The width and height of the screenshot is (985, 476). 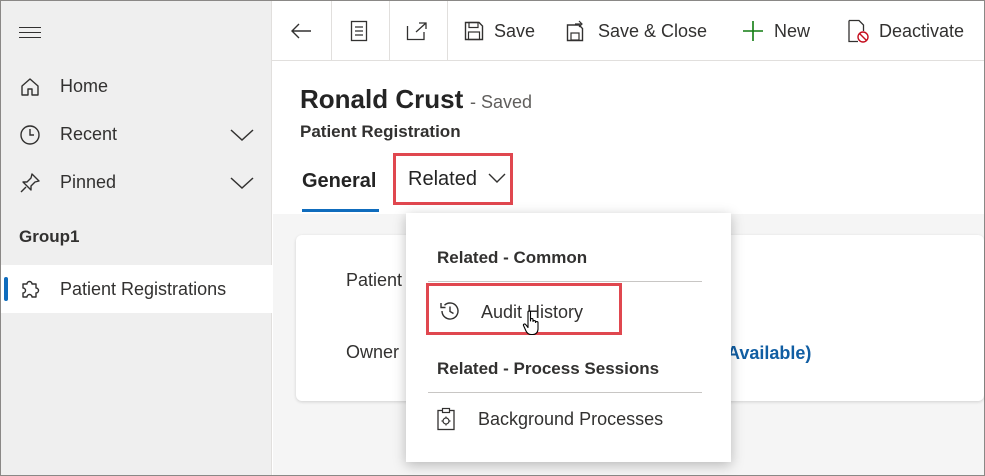 I want to click on menu-section-header: Related - Process Sessions, so click(x=548, y=368).